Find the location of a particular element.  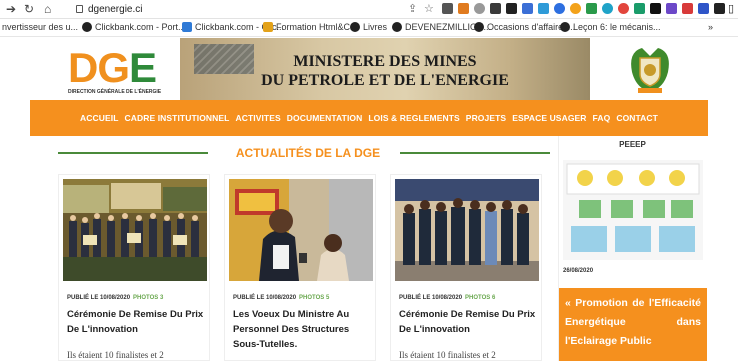

nav-projets: PROJETS is located at coordinates (486, 118).